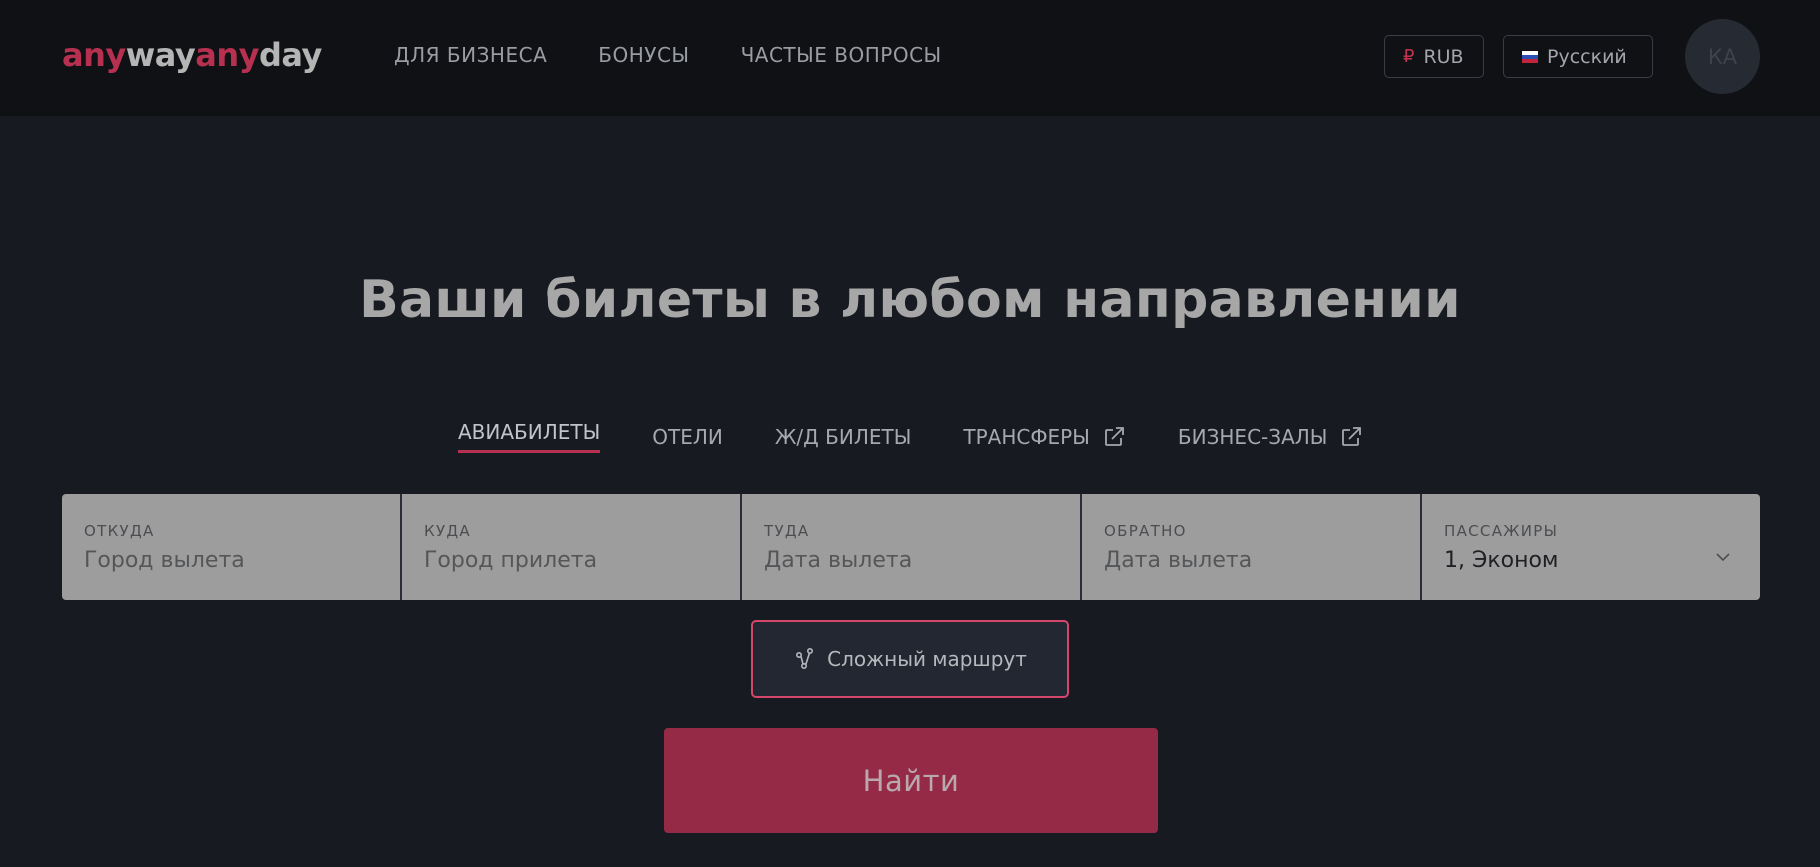 This screenshot has width=1820, height=867. What do you see at coordinates (1409, 56) in the screenshot?
I see `ruble-icon: ₽` at bounding box center [1409, 56].